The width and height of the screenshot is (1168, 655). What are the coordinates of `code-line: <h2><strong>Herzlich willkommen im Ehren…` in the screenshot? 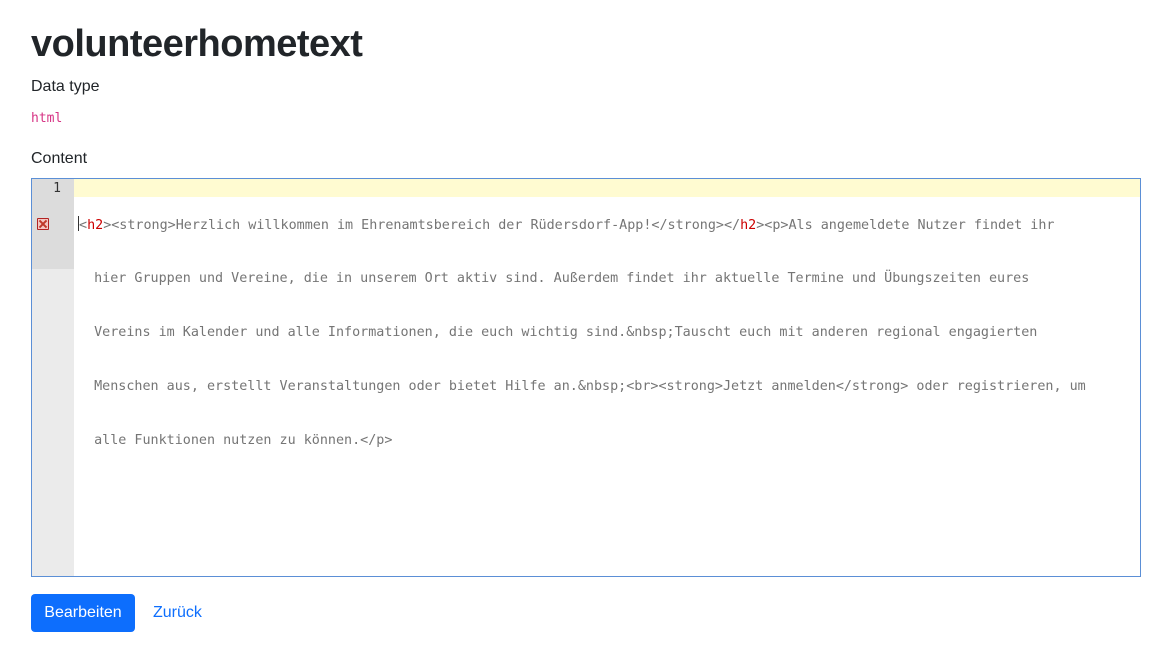 It's located at (605, 225).